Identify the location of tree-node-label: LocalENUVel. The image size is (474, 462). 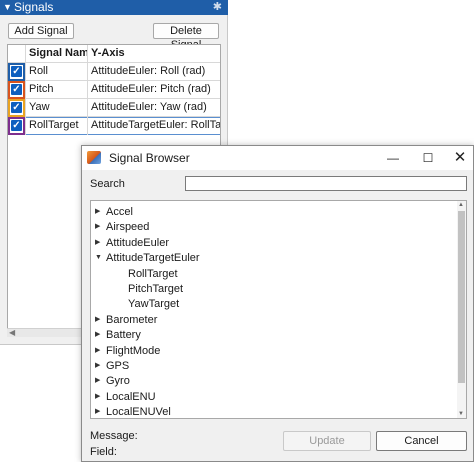
(138, 412).